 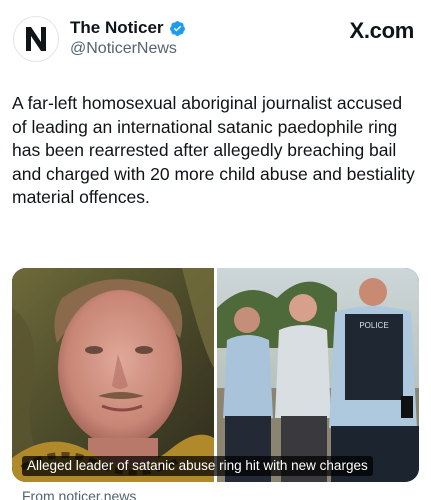 I want to click on handle: @NoticerNews, so click(x=123, y=49).